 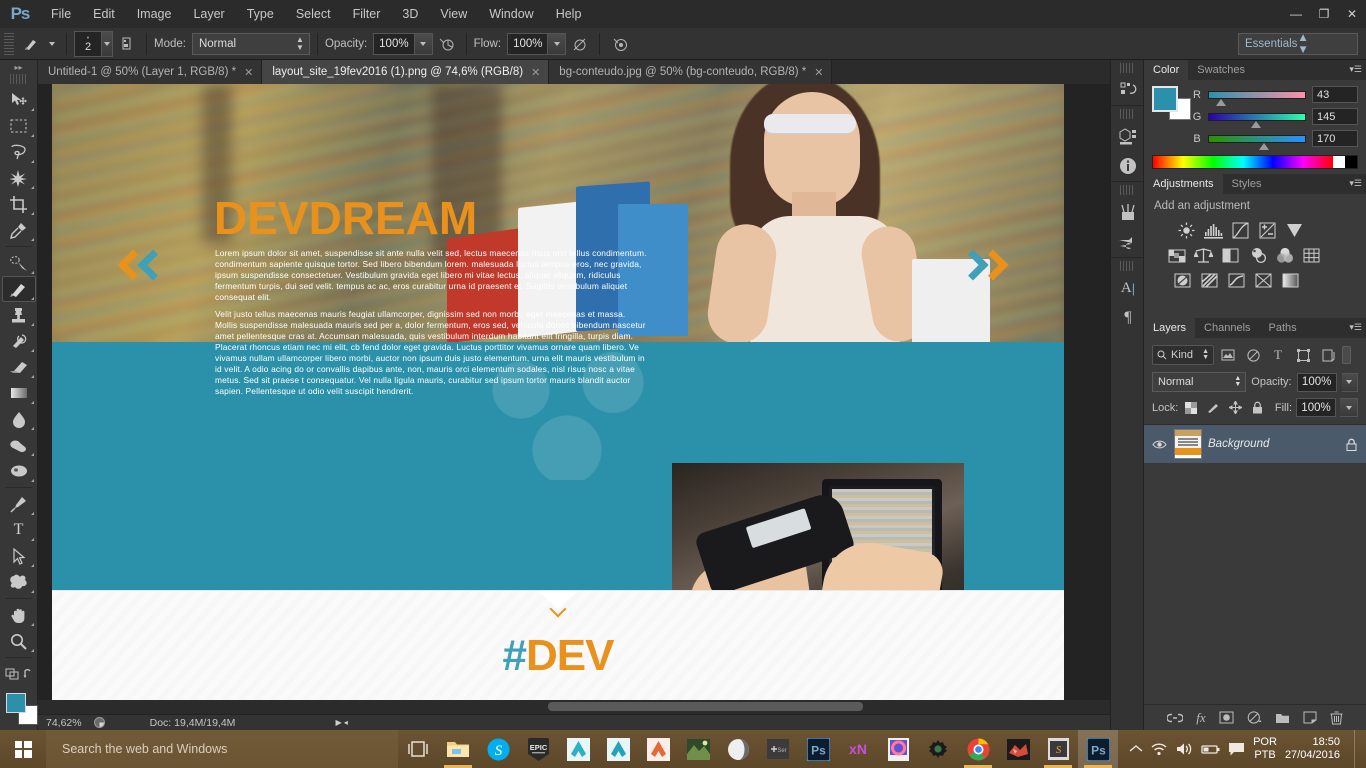 I want to click on filter-pixel-icon, so click(x=1228, y=355).